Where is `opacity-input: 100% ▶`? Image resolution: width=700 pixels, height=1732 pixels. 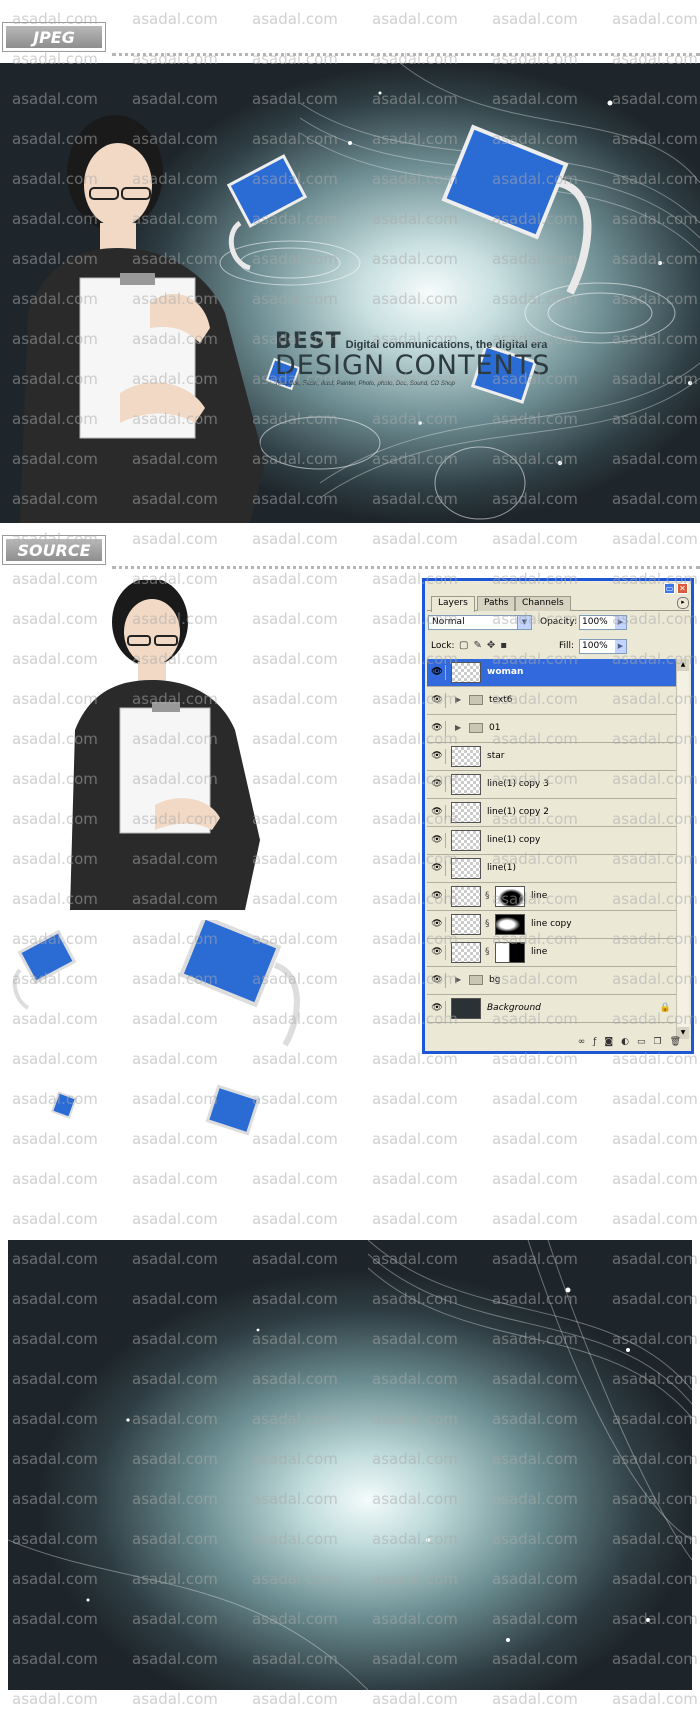
opacity-input: 100% ▶ is located at coordinates (603, 622).